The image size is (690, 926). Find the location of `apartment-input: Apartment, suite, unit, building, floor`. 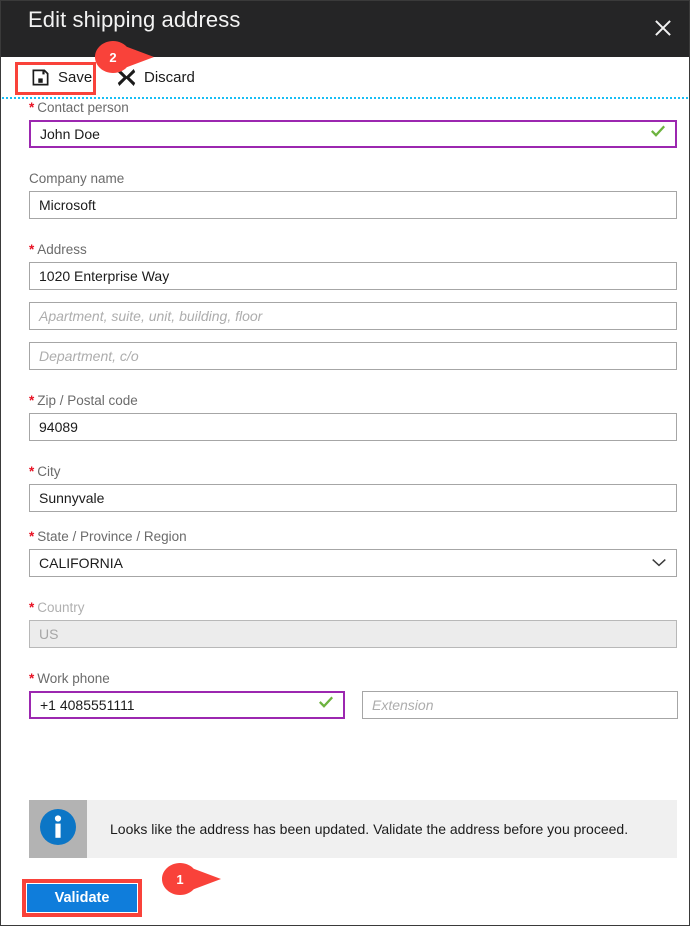

apartment-input: Apartment, suite, unit, building, floor is located at coordinates (353, 316).